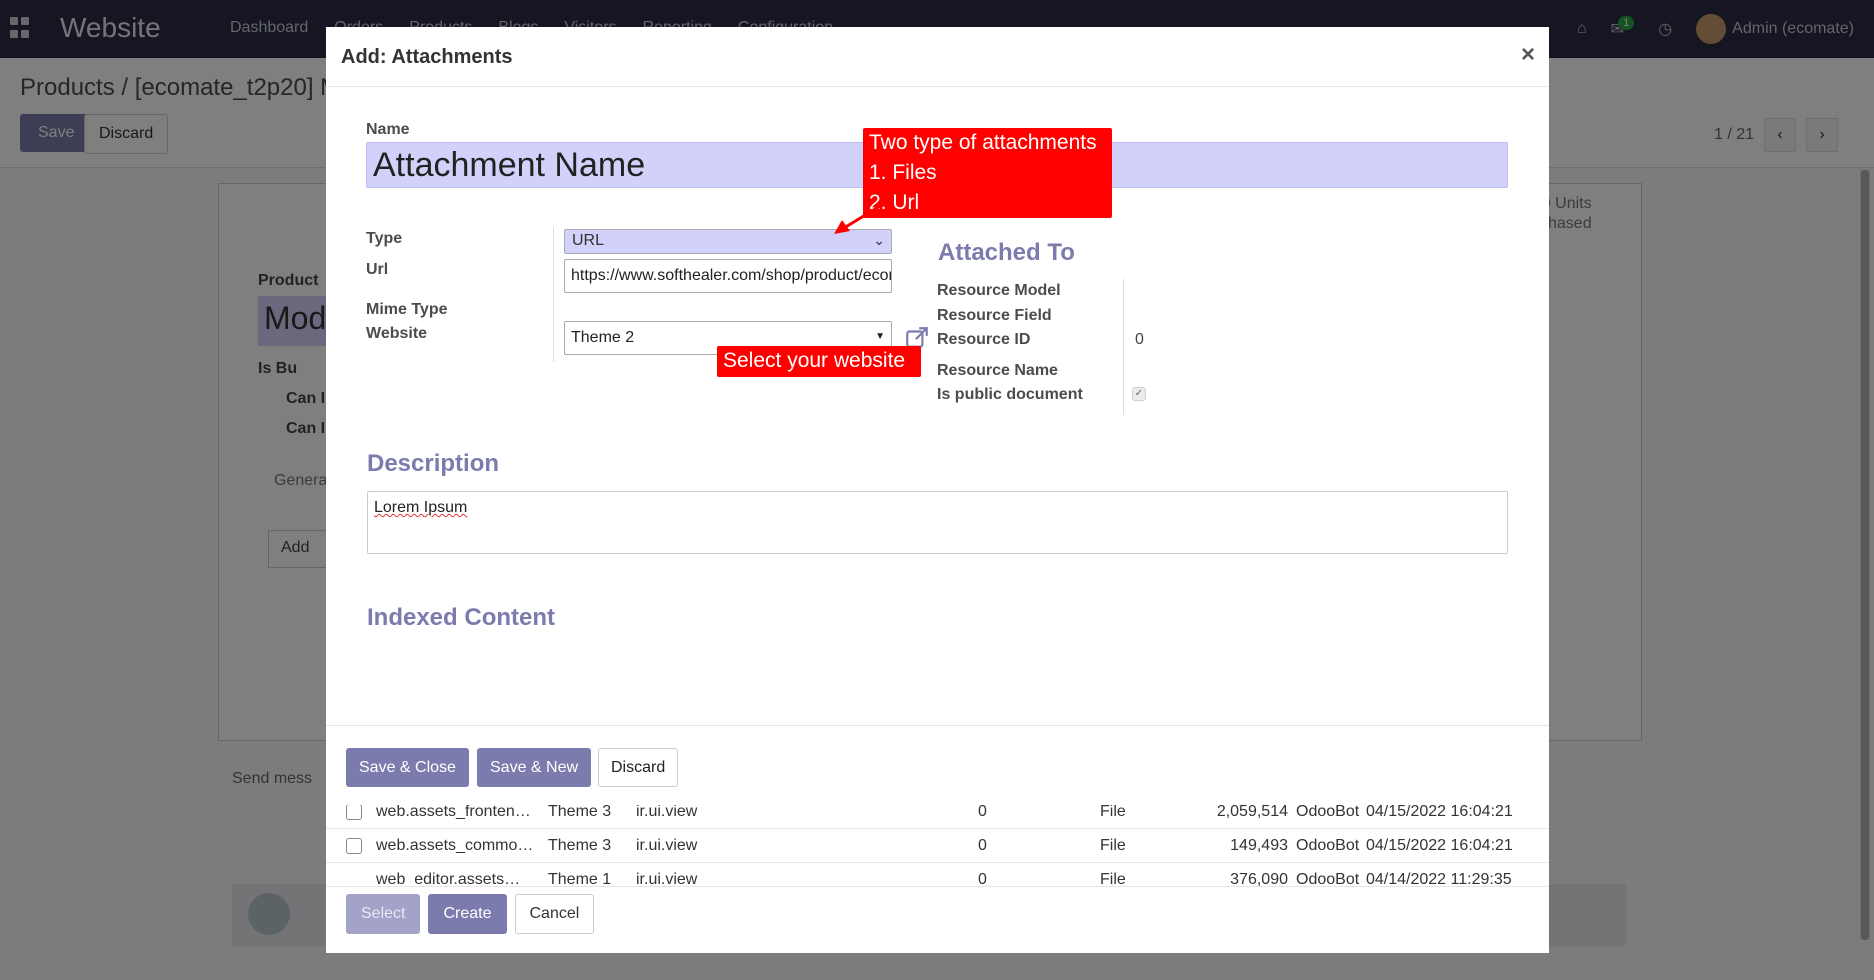  Describe the element at coordinates (534, 767) in the screenshot. I see `save-new-button: Save & New` at that location.